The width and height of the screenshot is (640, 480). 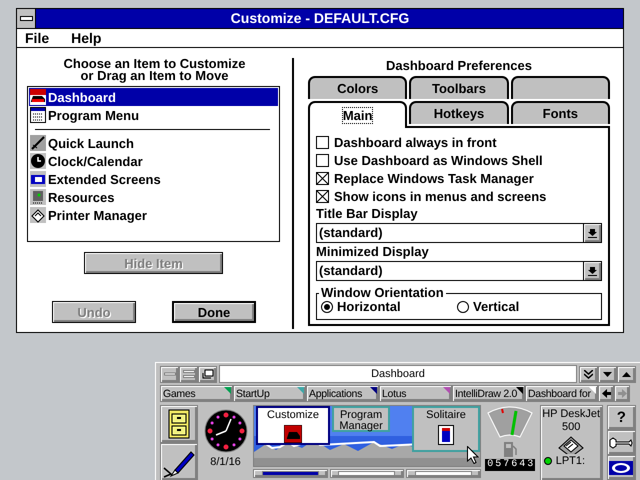 What do you see at coordinates (459, 66) in the screenshot?
I see `panel-heading: Dashboard Preferences` at bounding box center [459, 66].